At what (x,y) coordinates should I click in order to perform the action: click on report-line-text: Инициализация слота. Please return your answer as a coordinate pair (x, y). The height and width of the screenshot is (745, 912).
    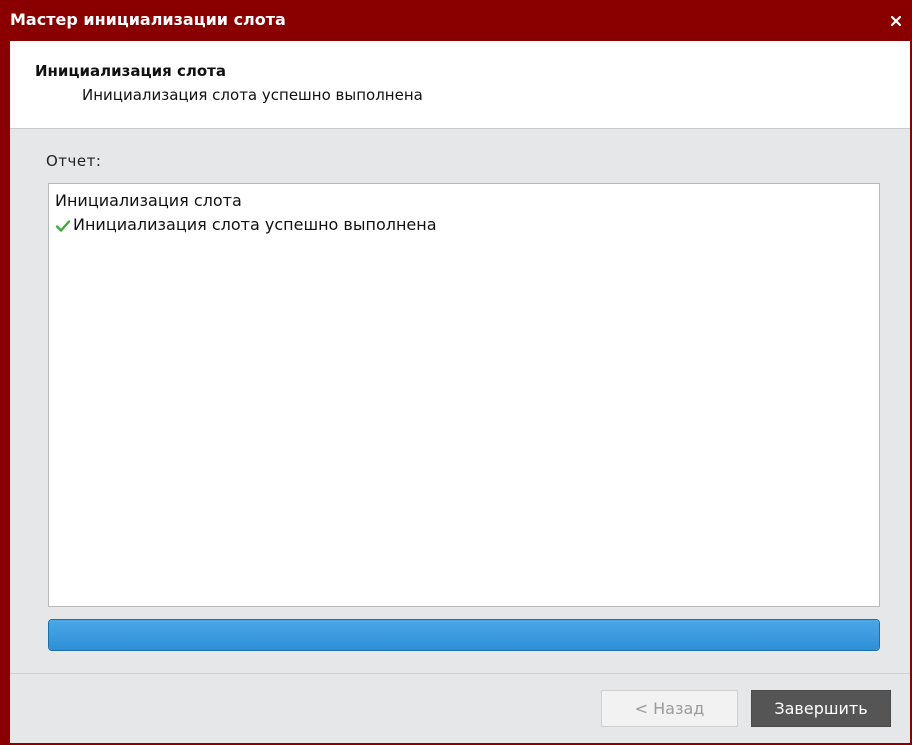
    Looking at the image, I should click on (148, 200).